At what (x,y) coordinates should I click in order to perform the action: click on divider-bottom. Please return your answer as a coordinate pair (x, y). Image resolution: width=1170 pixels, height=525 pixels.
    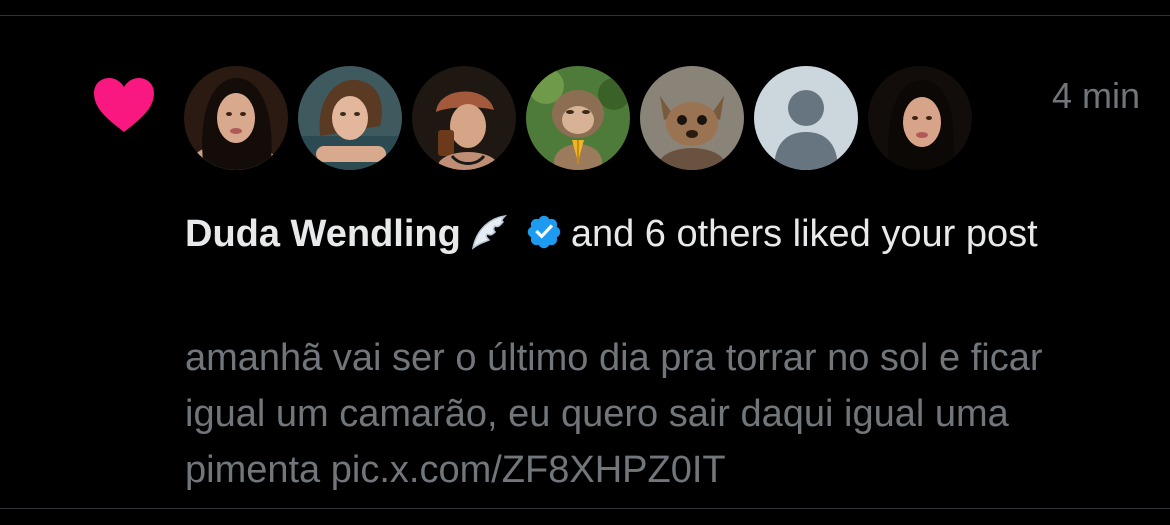
    Looking at the image, I should click on (585, 508).